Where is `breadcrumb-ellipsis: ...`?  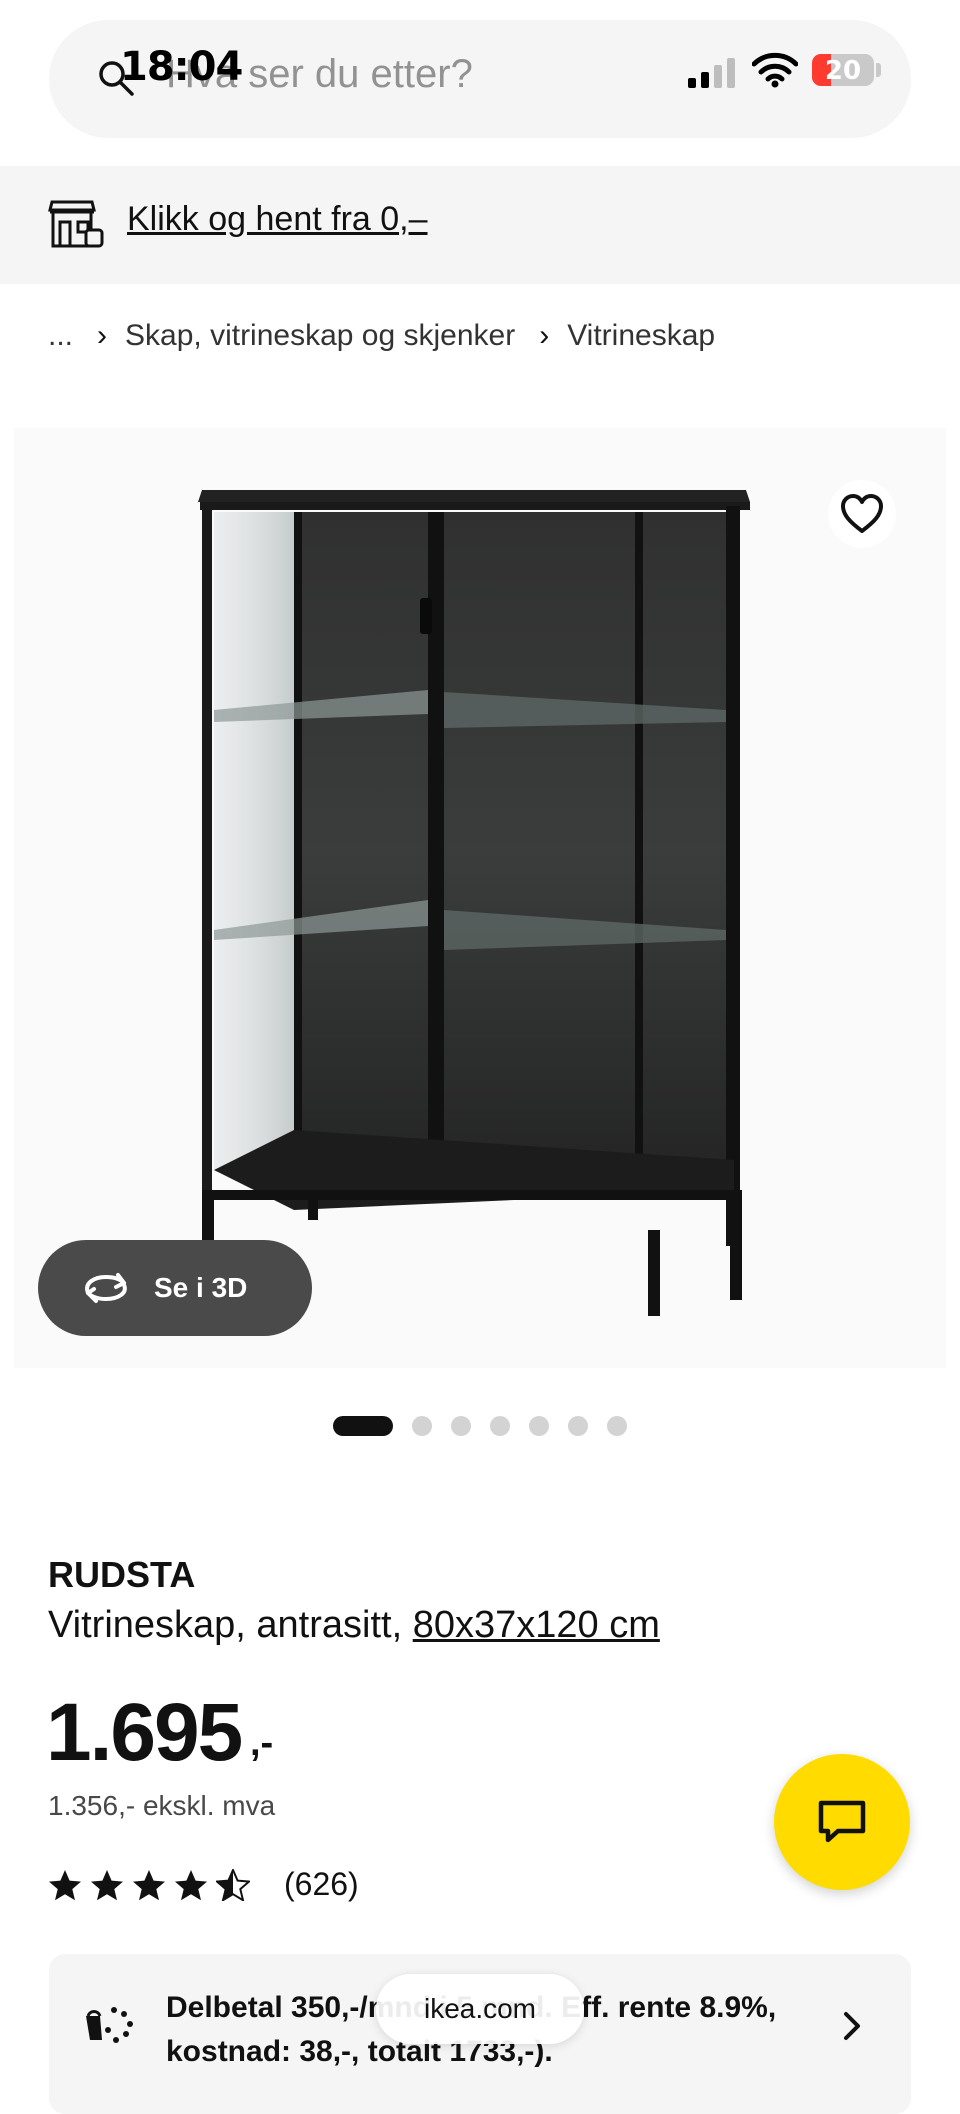
breadcrumb-ellipsis: ... is located at coordinates (60, 336).